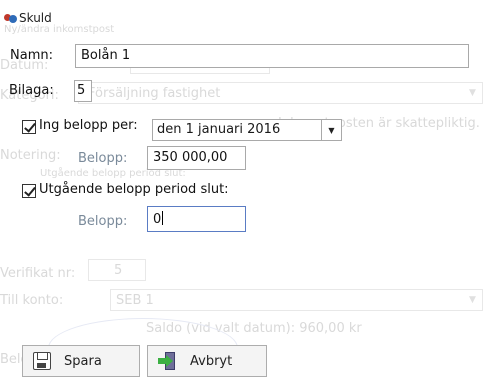 This screenshot has height=378, width=485. Describe the element at coordinates (29, 127) in the screenshot. I see `ing-belopp-checkbox` at that location.